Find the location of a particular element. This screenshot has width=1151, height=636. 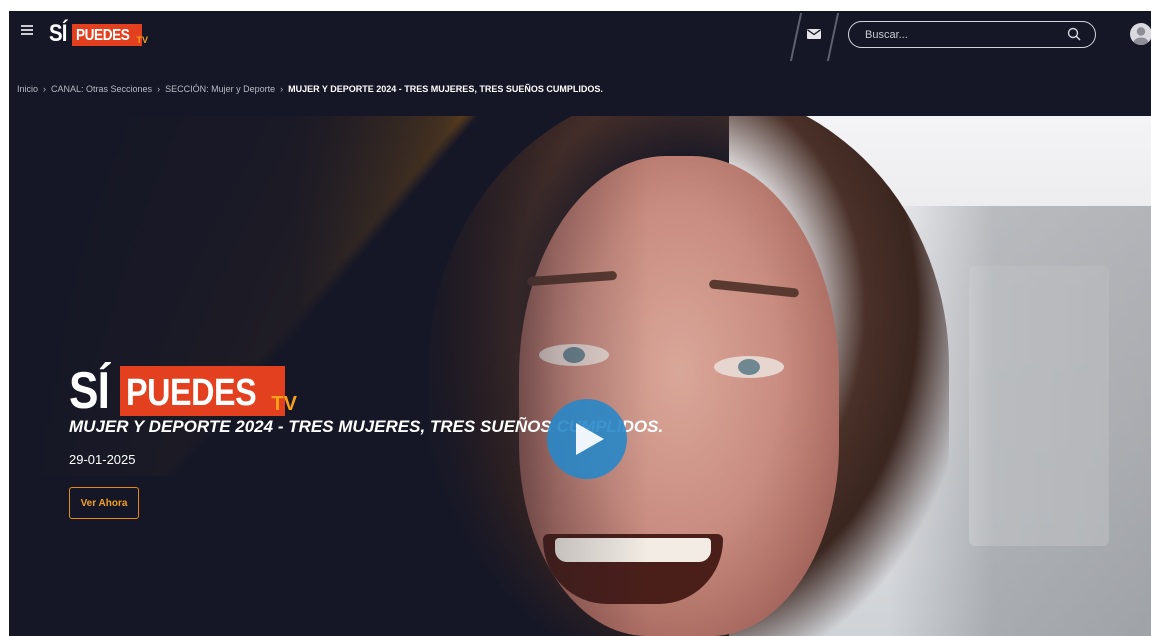

search-icon is located at coordinates (1074, 34).